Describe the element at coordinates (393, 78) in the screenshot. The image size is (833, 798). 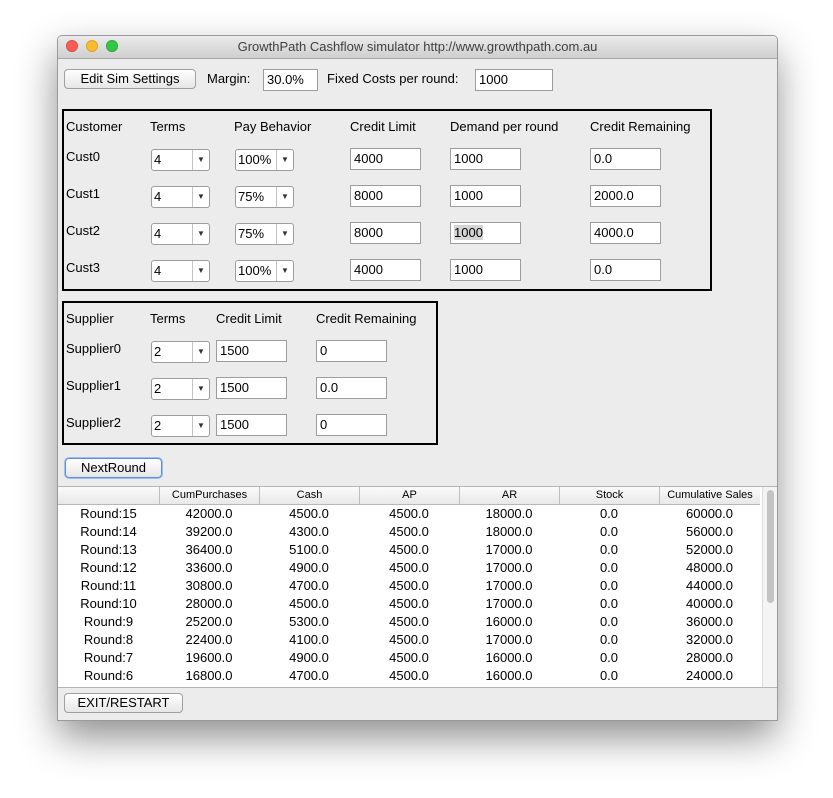
I see `fixed-costs-label: Fixed Costs per round:` at that location.